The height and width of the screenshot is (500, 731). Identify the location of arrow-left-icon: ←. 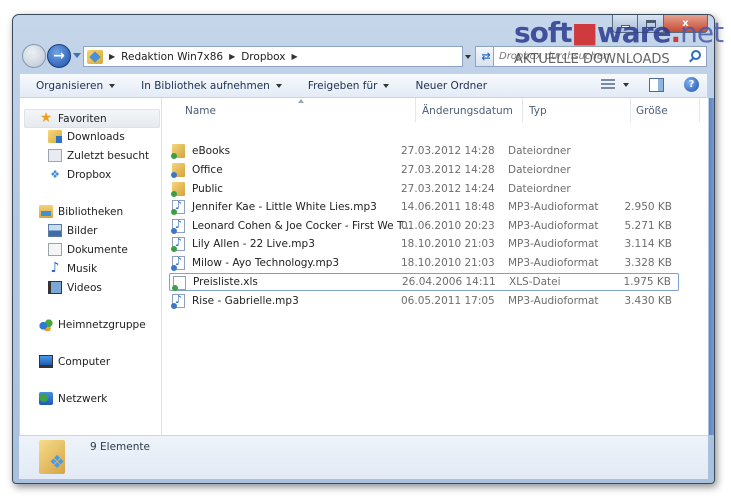
(34, 56).